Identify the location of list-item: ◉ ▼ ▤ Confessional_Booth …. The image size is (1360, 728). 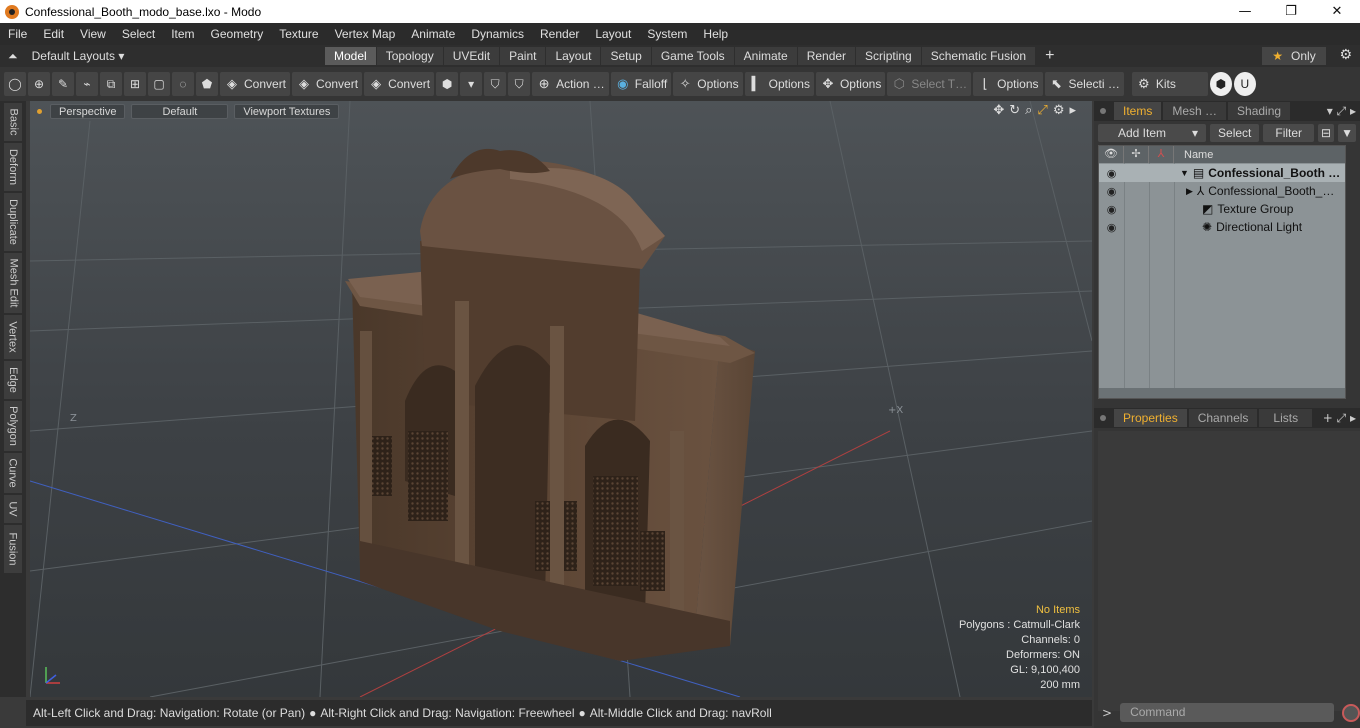
(1222, 173).